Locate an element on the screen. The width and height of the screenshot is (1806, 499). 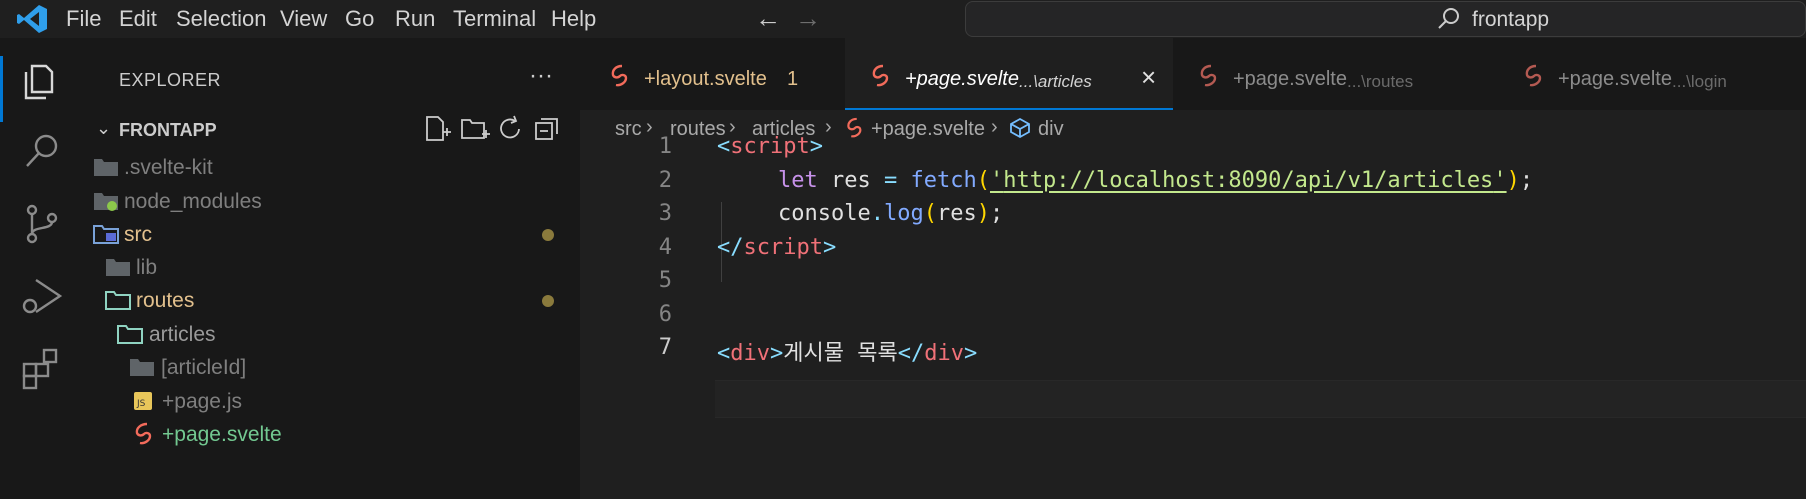
tab-page-svelte-articles: +page.svelte ...\articles × is located at coordinates (1009, 74).